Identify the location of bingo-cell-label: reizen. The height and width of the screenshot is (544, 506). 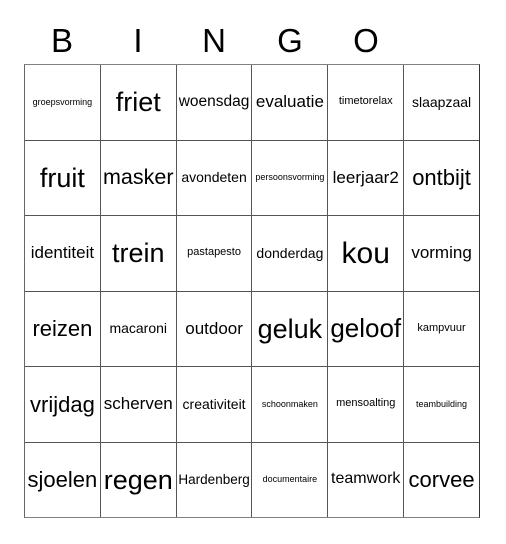
(62, 329).